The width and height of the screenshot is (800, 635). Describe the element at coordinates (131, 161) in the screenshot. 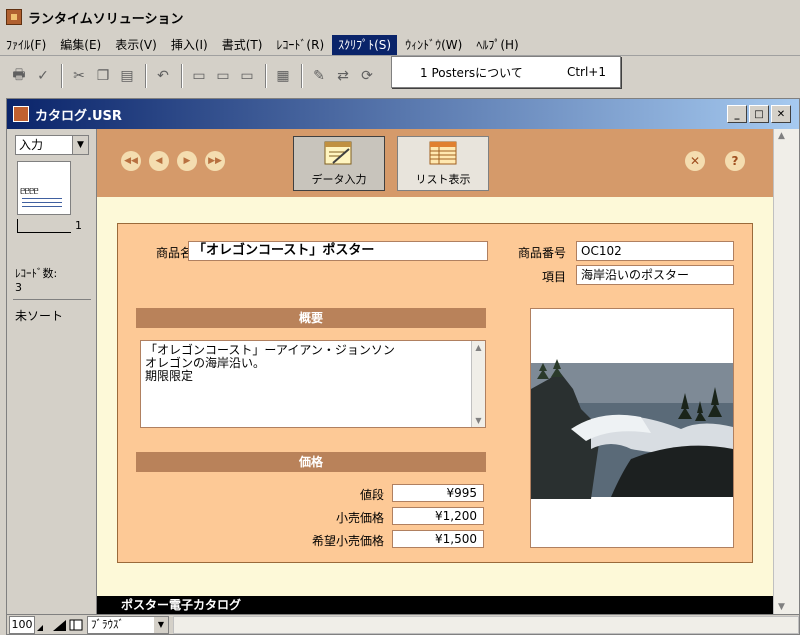

I see `first-record-icon: ◀◀` at that location.